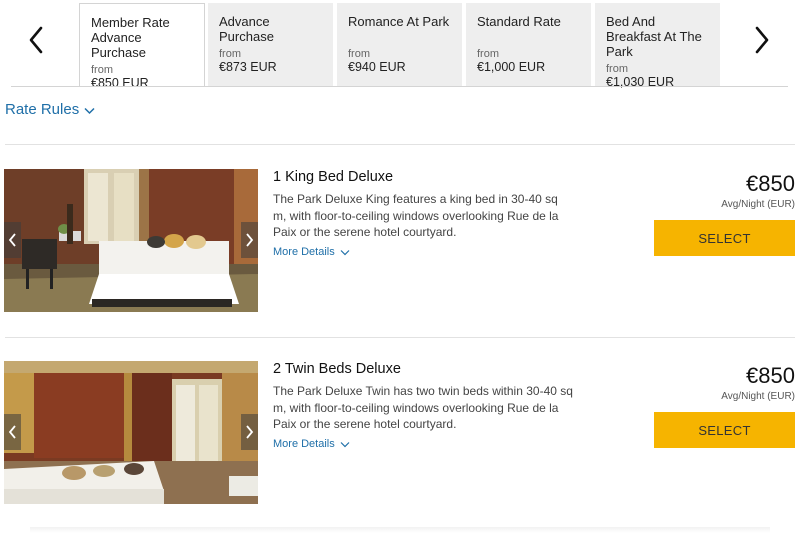 The height and width of the screenshot is (533, 800). Describe the element at coordinates (400, 144) in the screenshot. I see `section-divider` at that location.